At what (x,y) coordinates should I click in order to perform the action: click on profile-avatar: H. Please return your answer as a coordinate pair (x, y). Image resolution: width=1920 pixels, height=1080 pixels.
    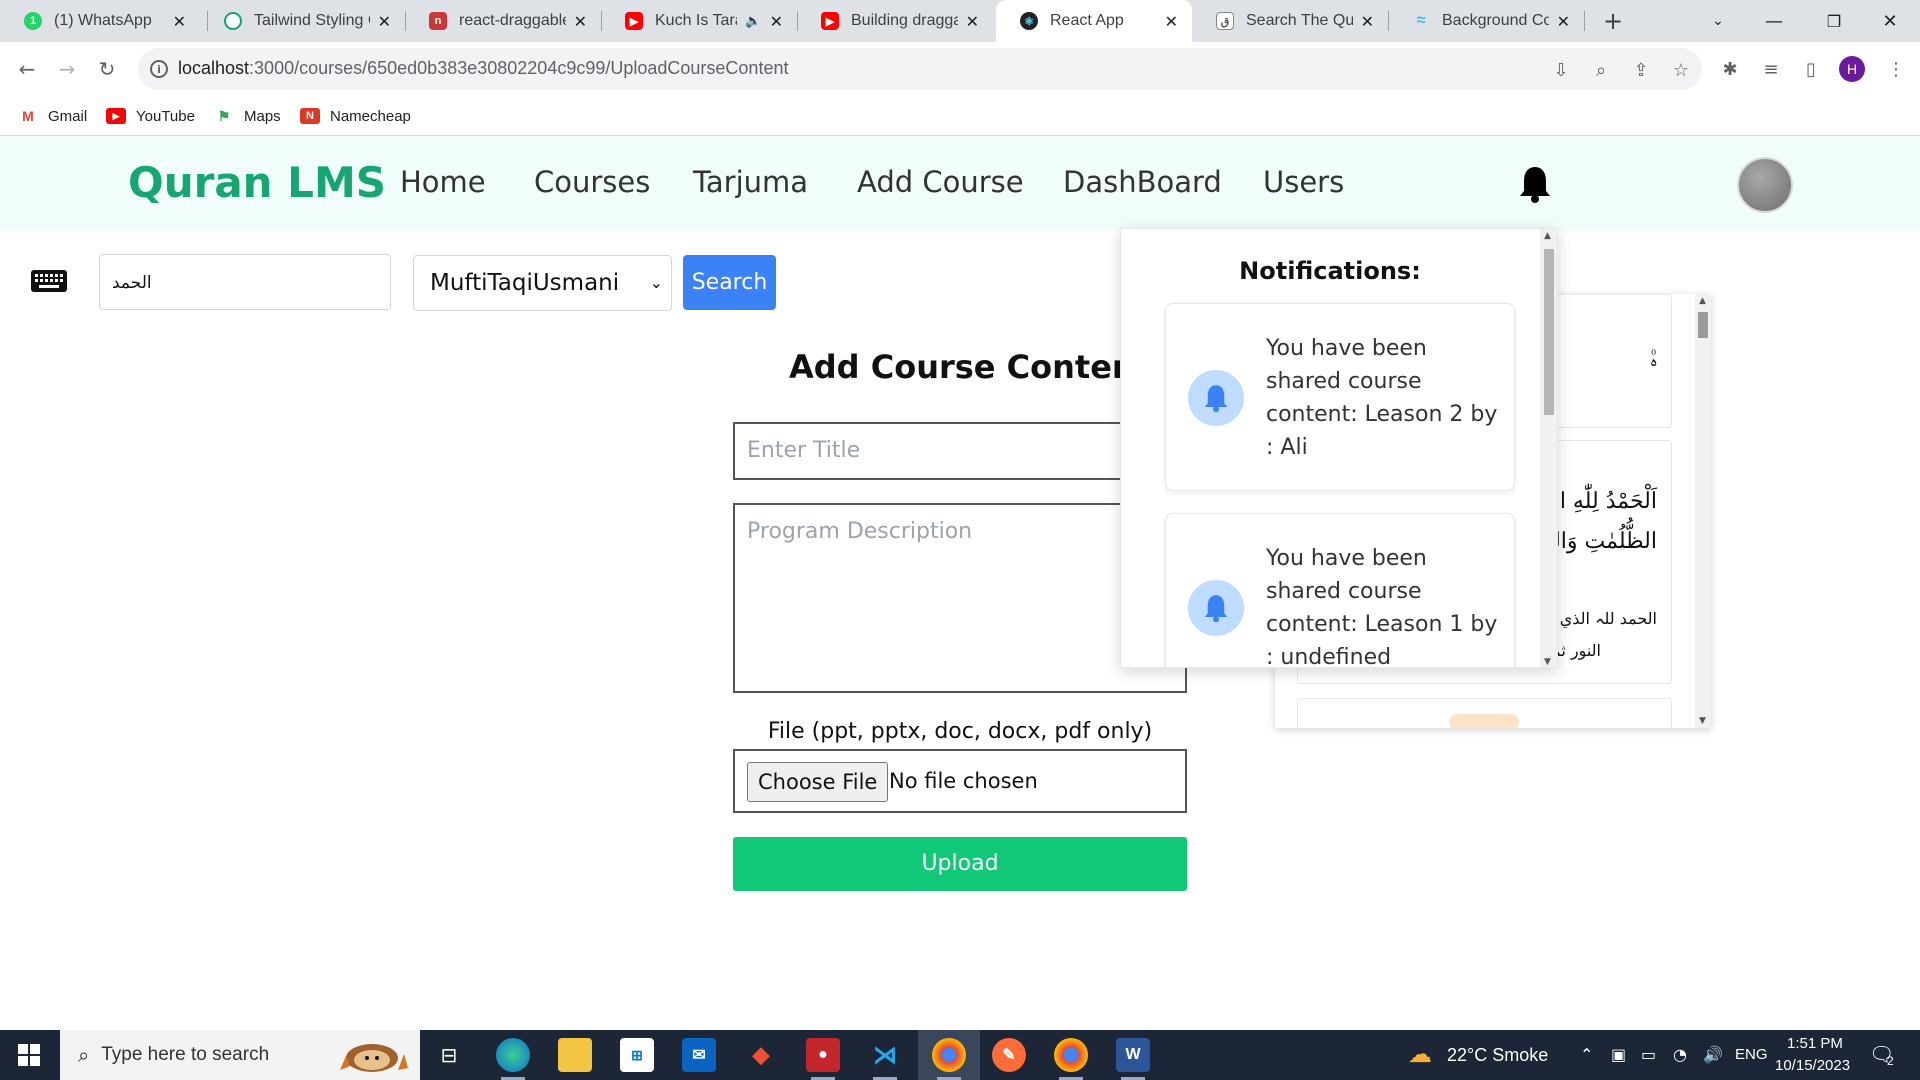
    Looking at the image, I should click on (1852, 69).